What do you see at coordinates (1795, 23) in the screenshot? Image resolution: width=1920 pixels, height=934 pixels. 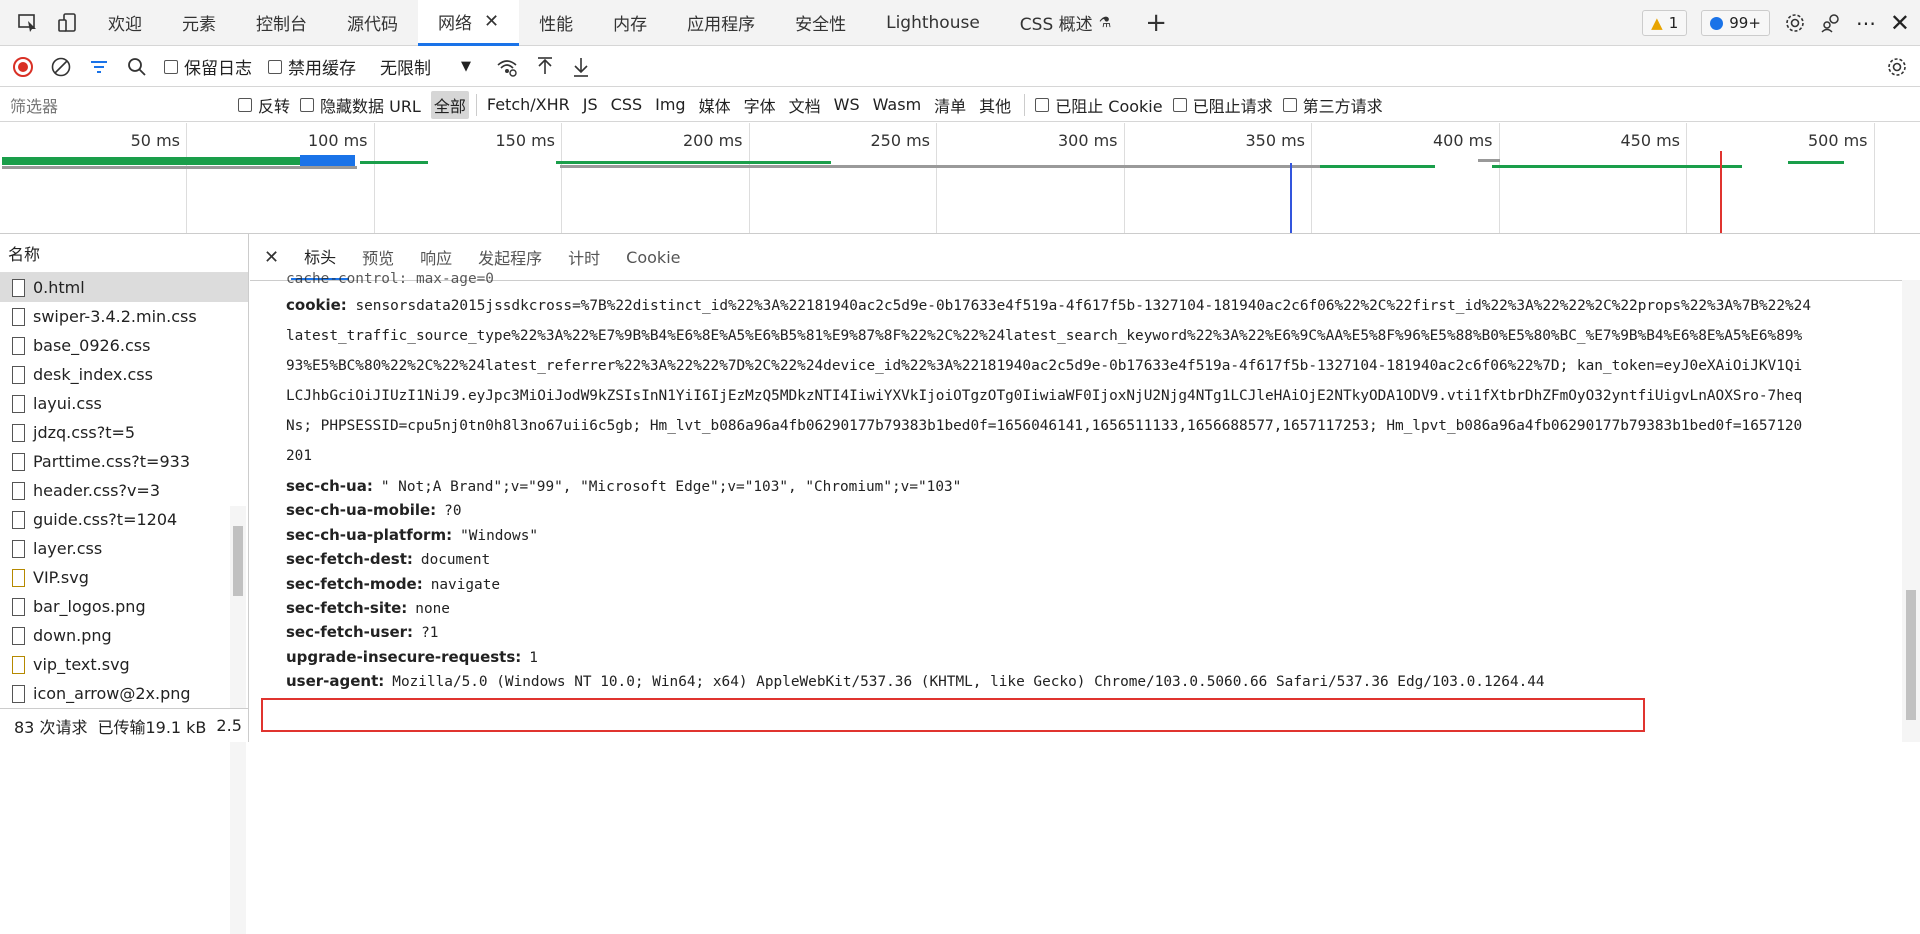 I see `settings-gear-icon` at bounding box center [1795, 23].